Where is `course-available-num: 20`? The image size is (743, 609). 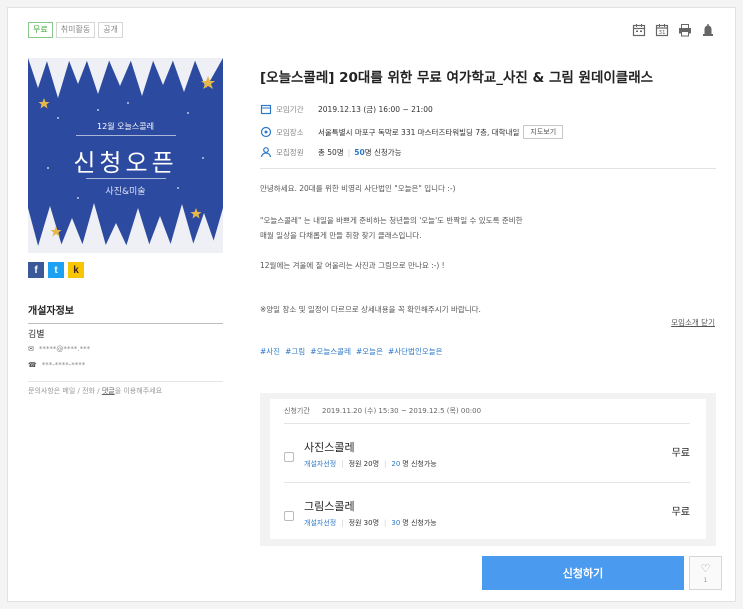 course-available-num: 20 is located at coordinates (396, 464).